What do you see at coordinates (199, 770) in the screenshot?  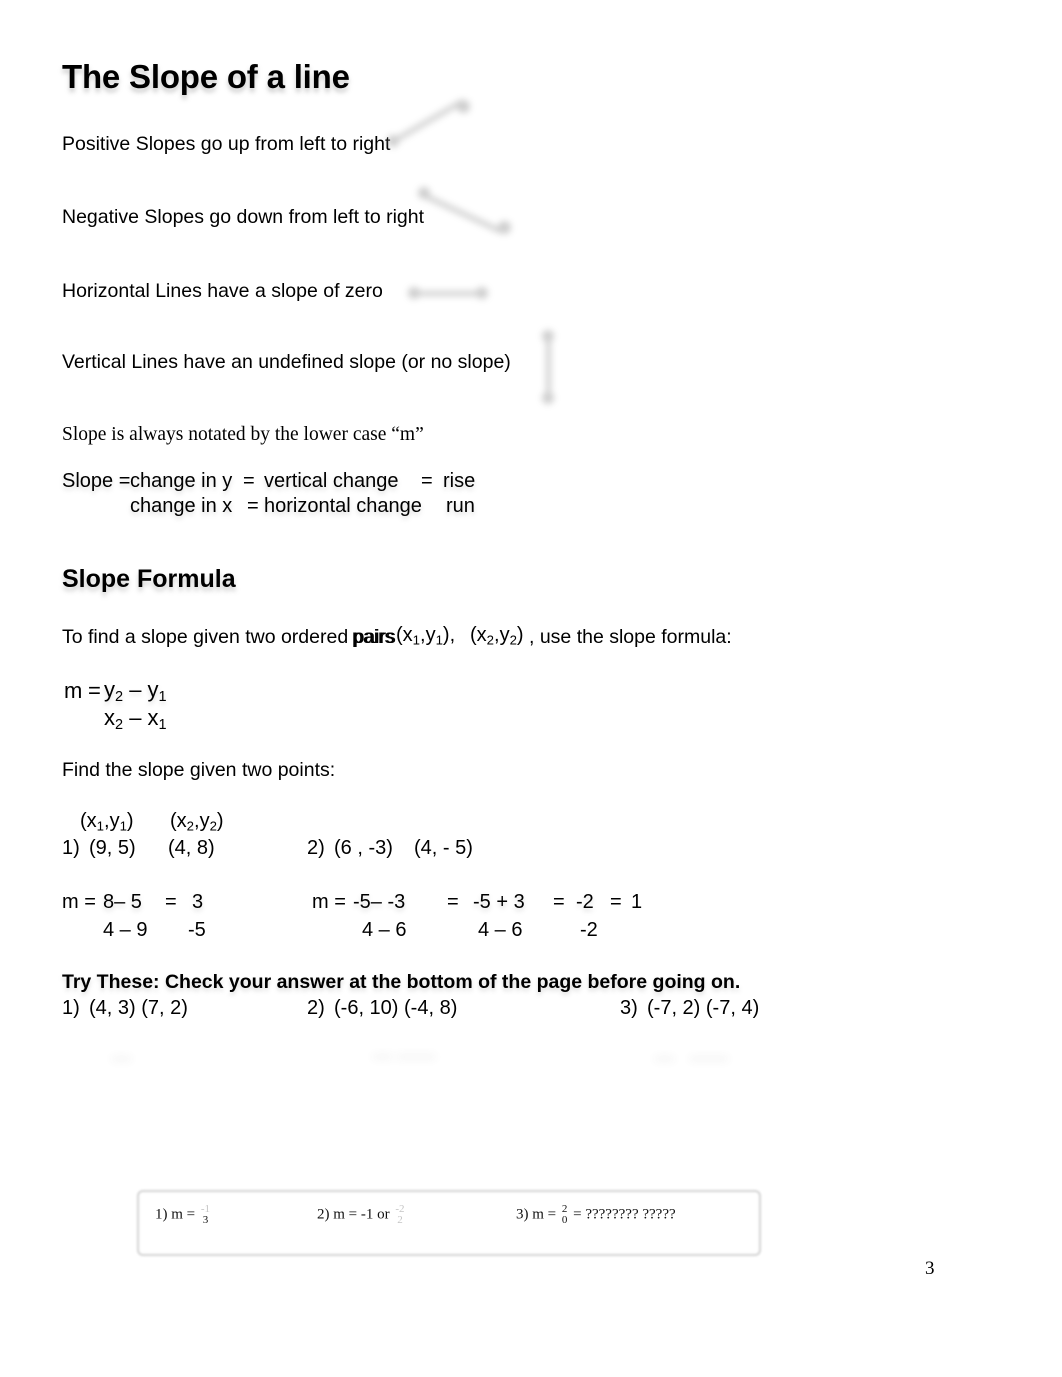 I see `examples-prompt: Find the slope given two points:` at bounding box center [199, 770].